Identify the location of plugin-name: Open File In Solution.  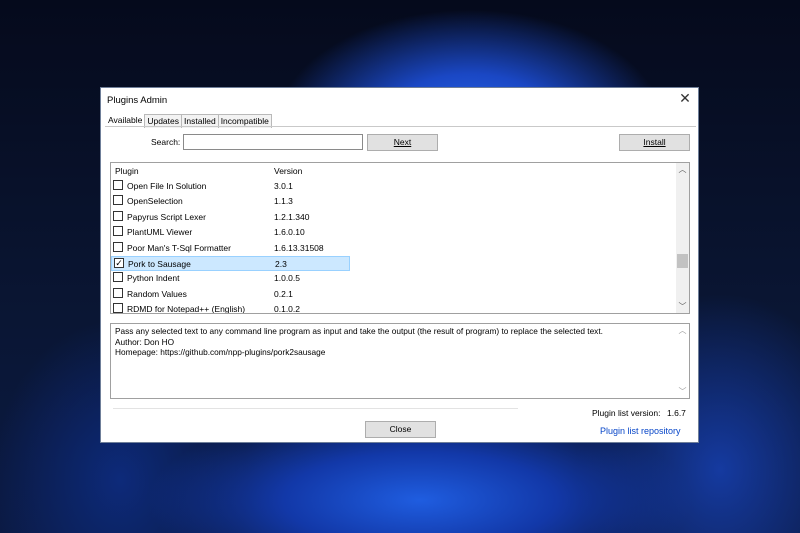
(167, 186).